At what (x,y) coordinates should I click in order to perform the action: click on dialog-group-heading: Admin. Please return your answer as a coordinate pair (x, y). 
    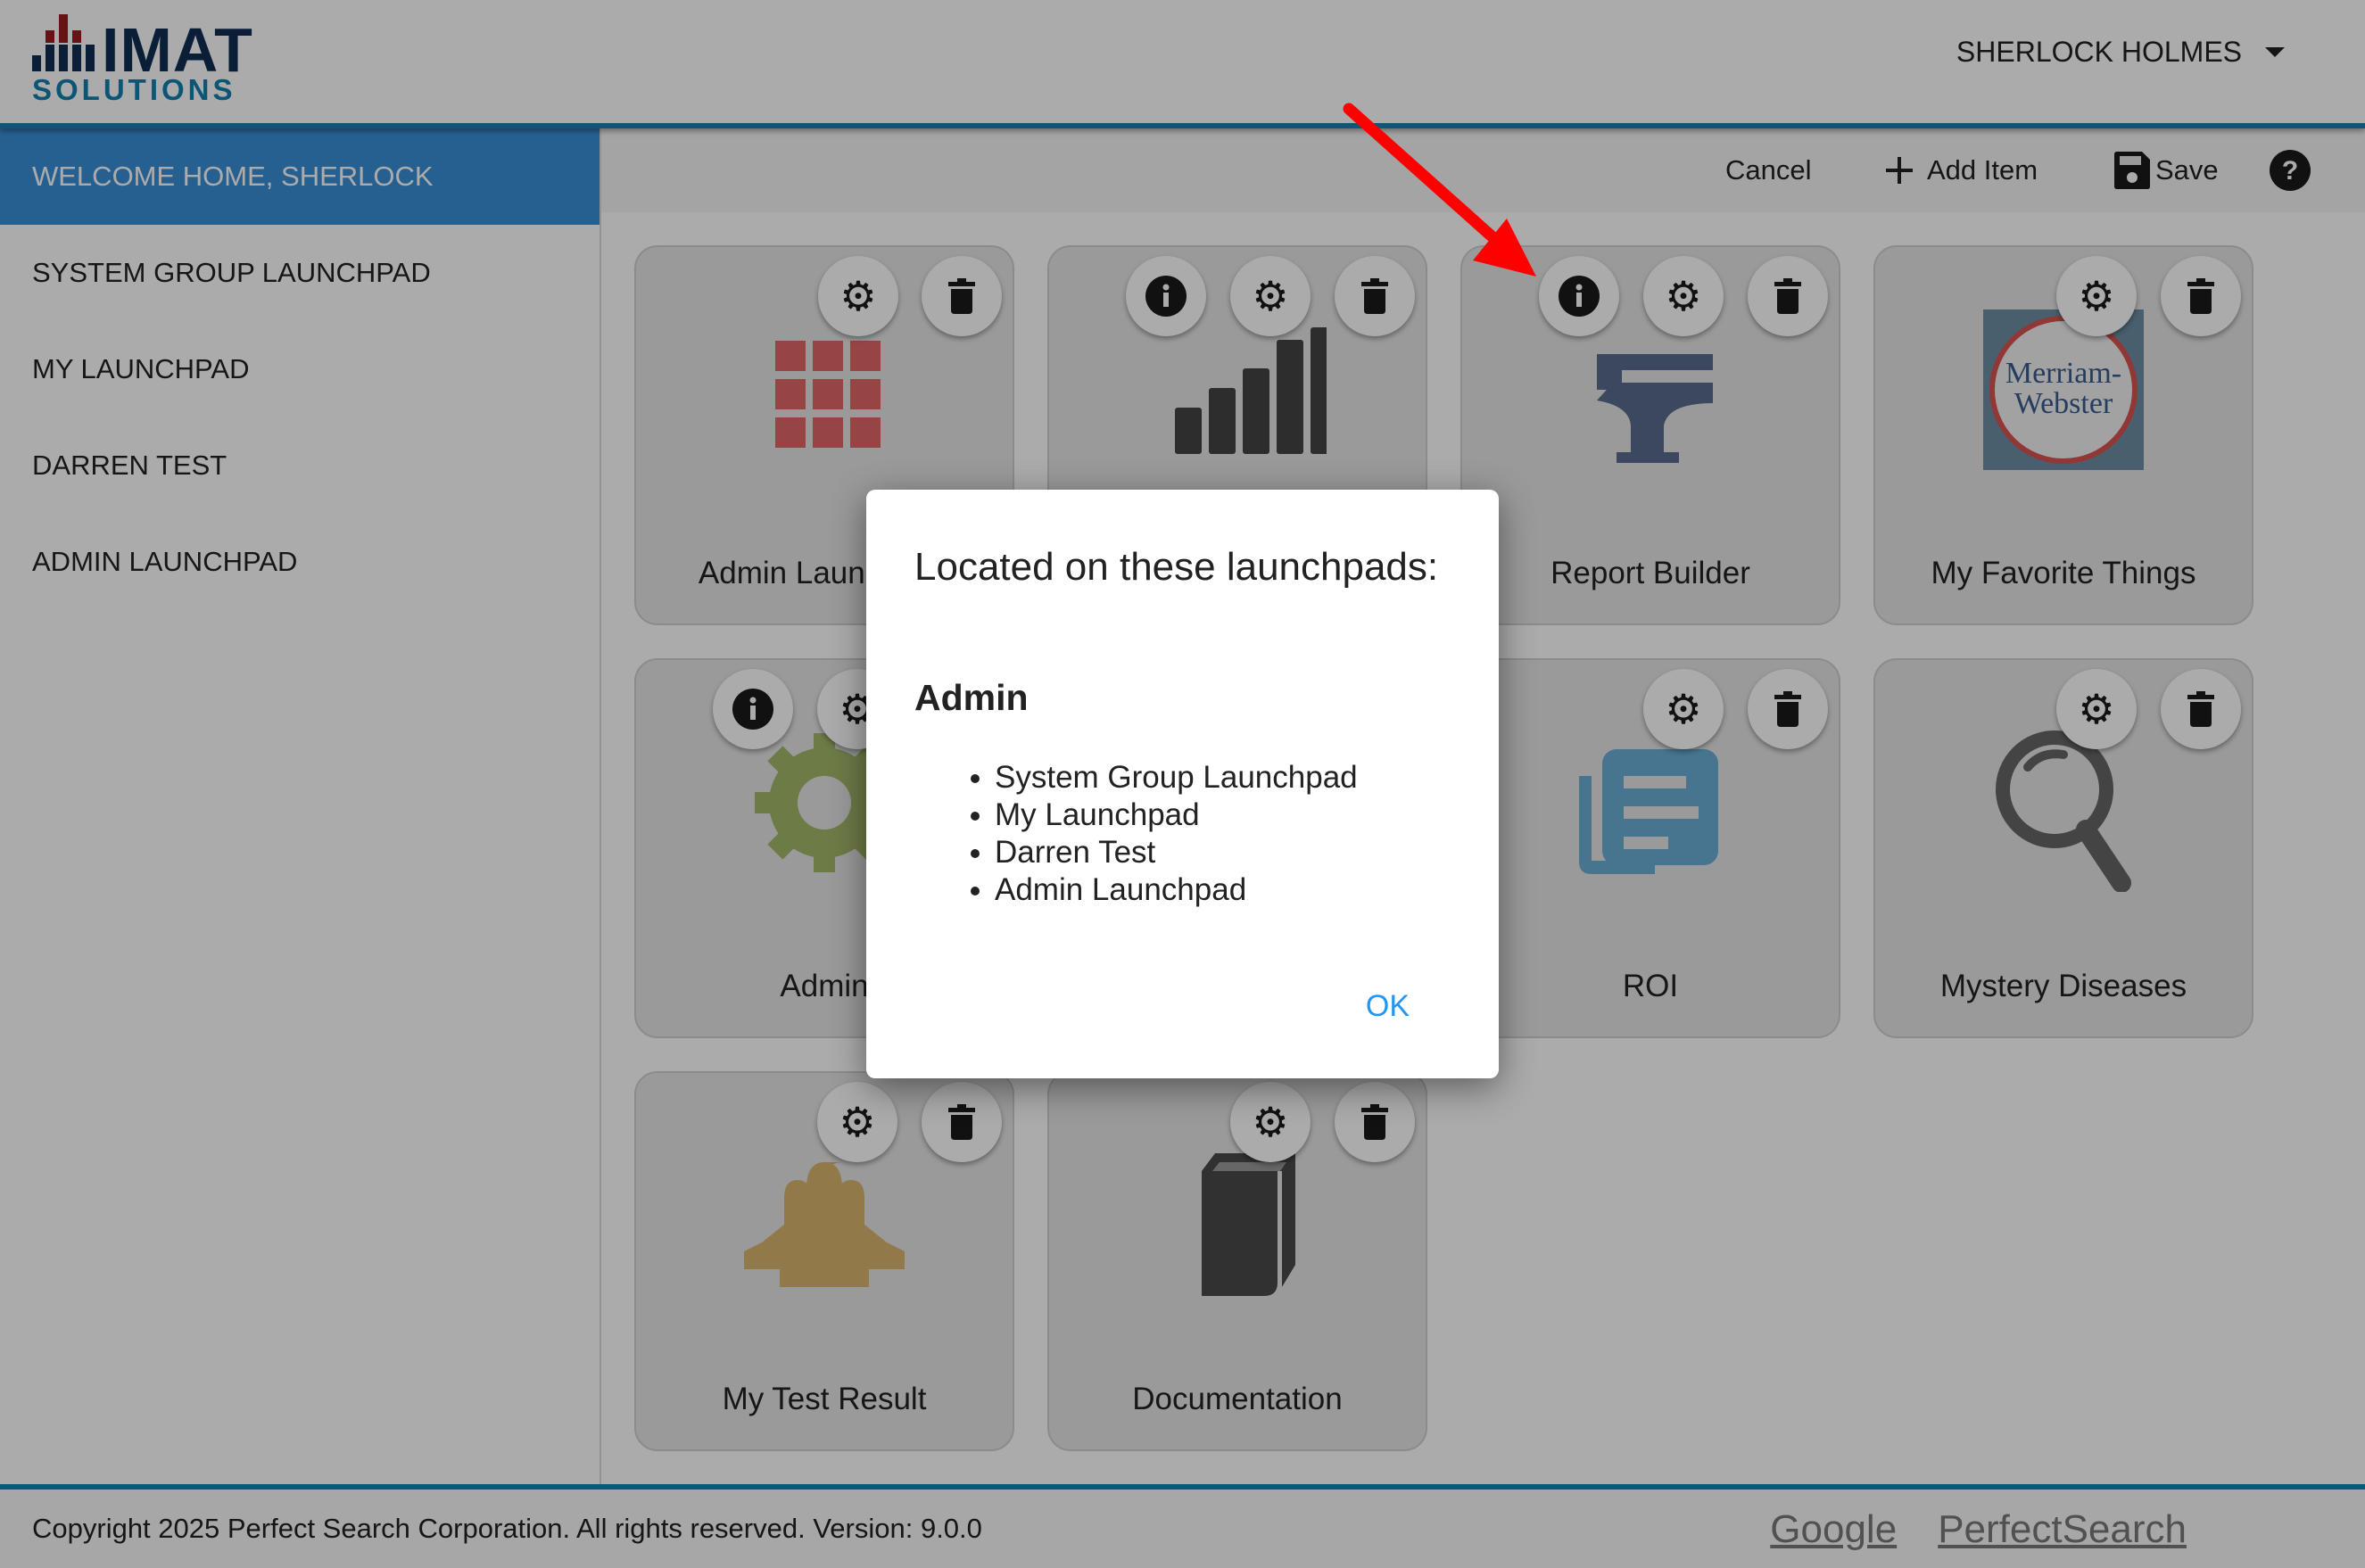
    Looking at the image, I should click on (972, 697).